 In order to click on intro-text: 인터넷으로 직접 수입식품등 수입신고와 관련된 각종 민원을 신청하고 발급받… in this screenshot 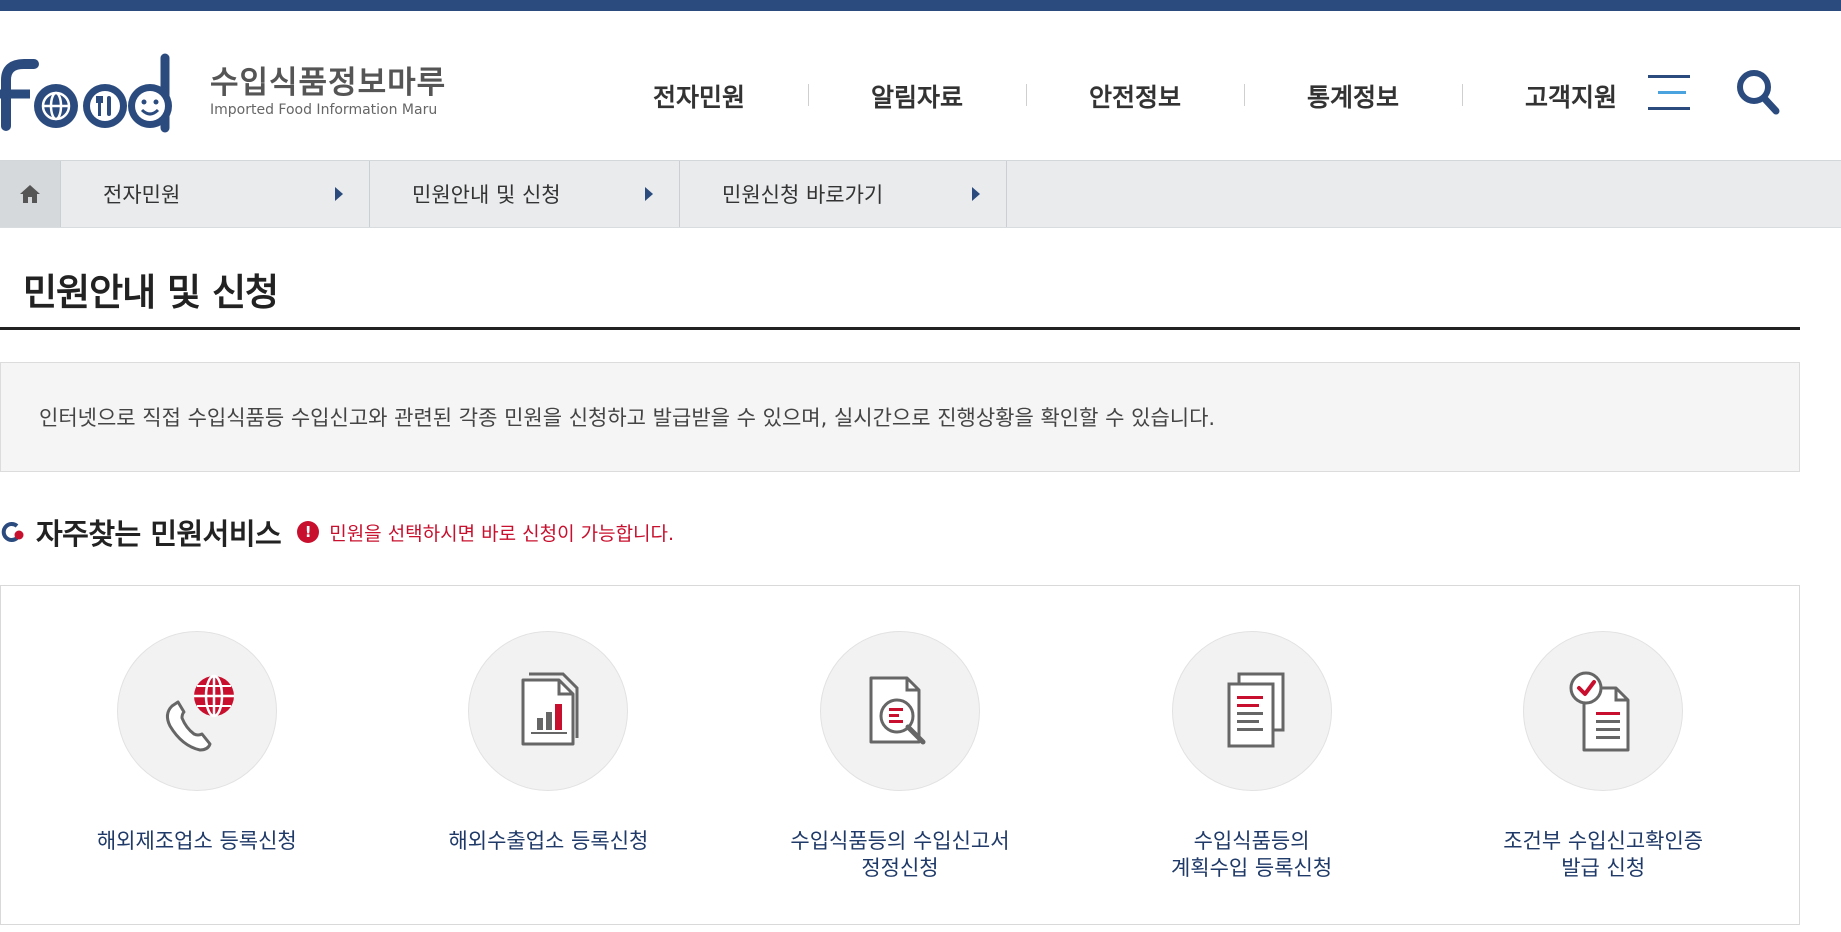, I will do `click(627, 418)`.